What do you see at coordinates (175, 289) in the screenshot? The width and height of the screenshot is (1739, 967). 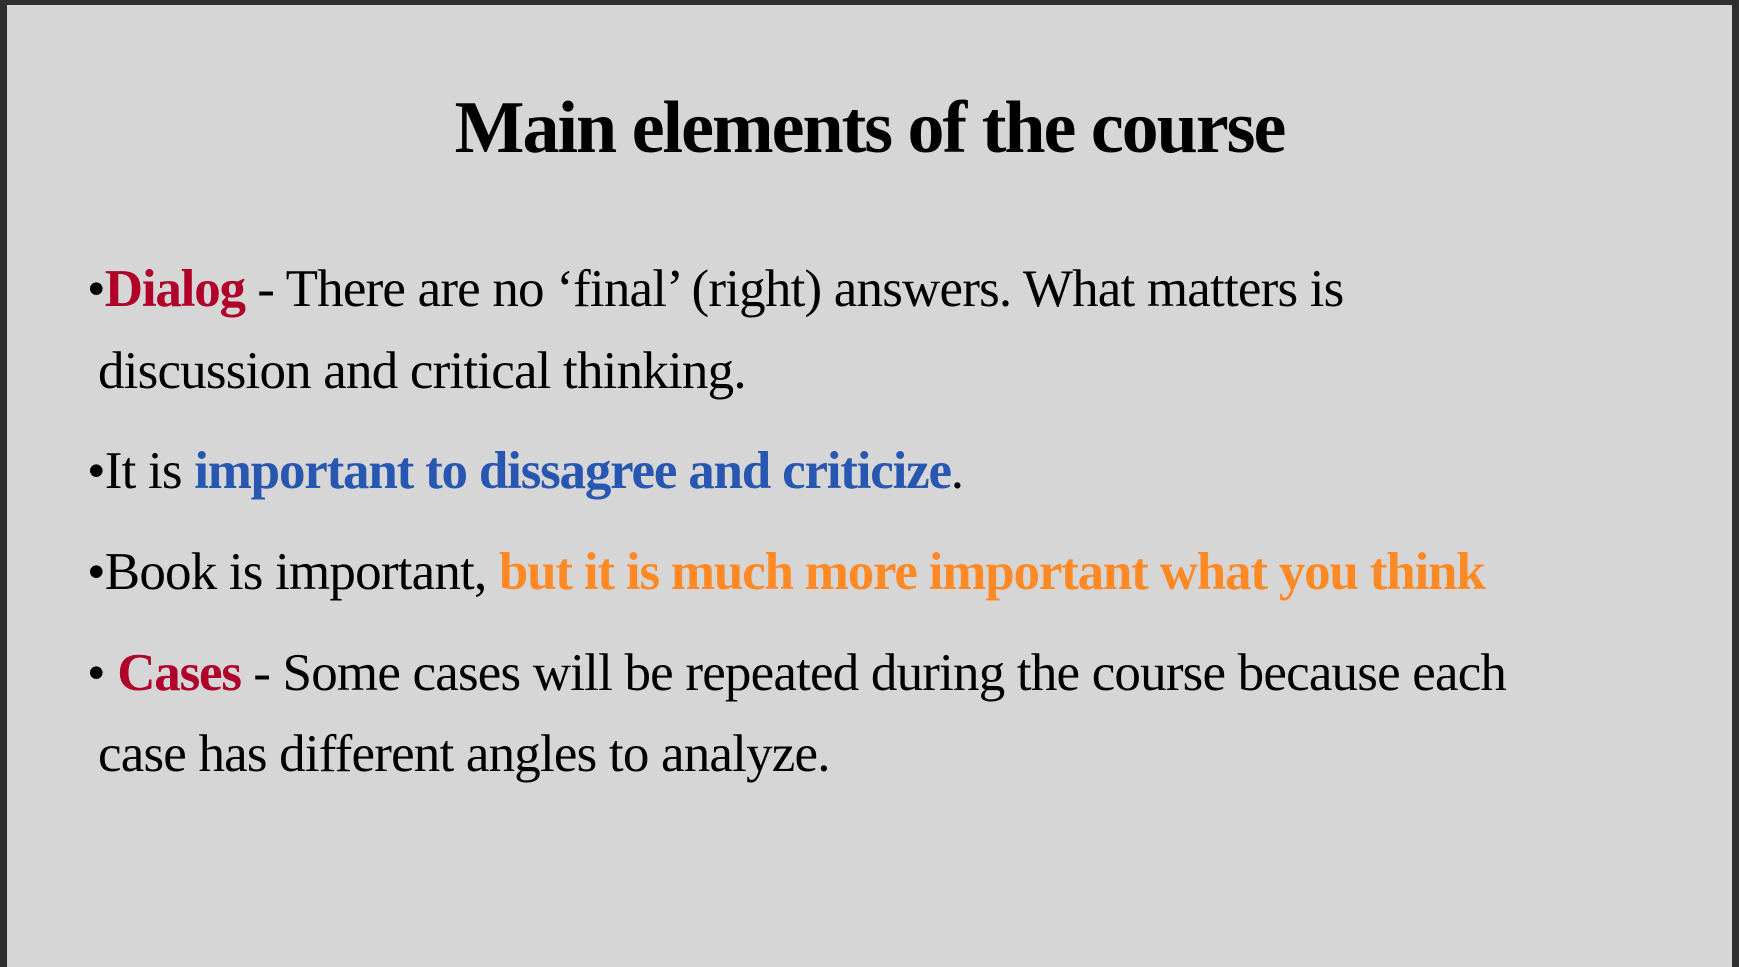 I see `highlight-dialog: Dialog` at bounding box center [175, 289].